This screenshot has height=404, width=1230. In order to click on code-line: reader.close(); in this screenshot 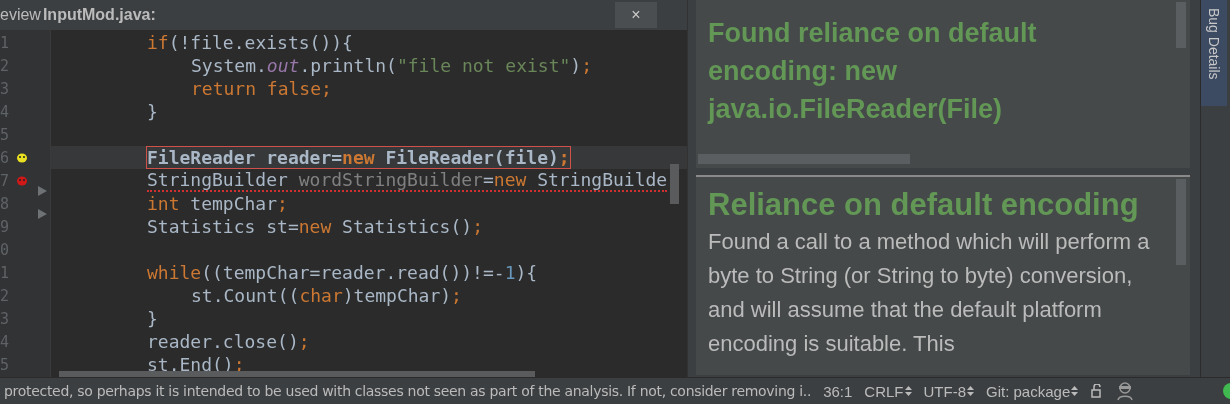, I will do `click(228, 341)`.